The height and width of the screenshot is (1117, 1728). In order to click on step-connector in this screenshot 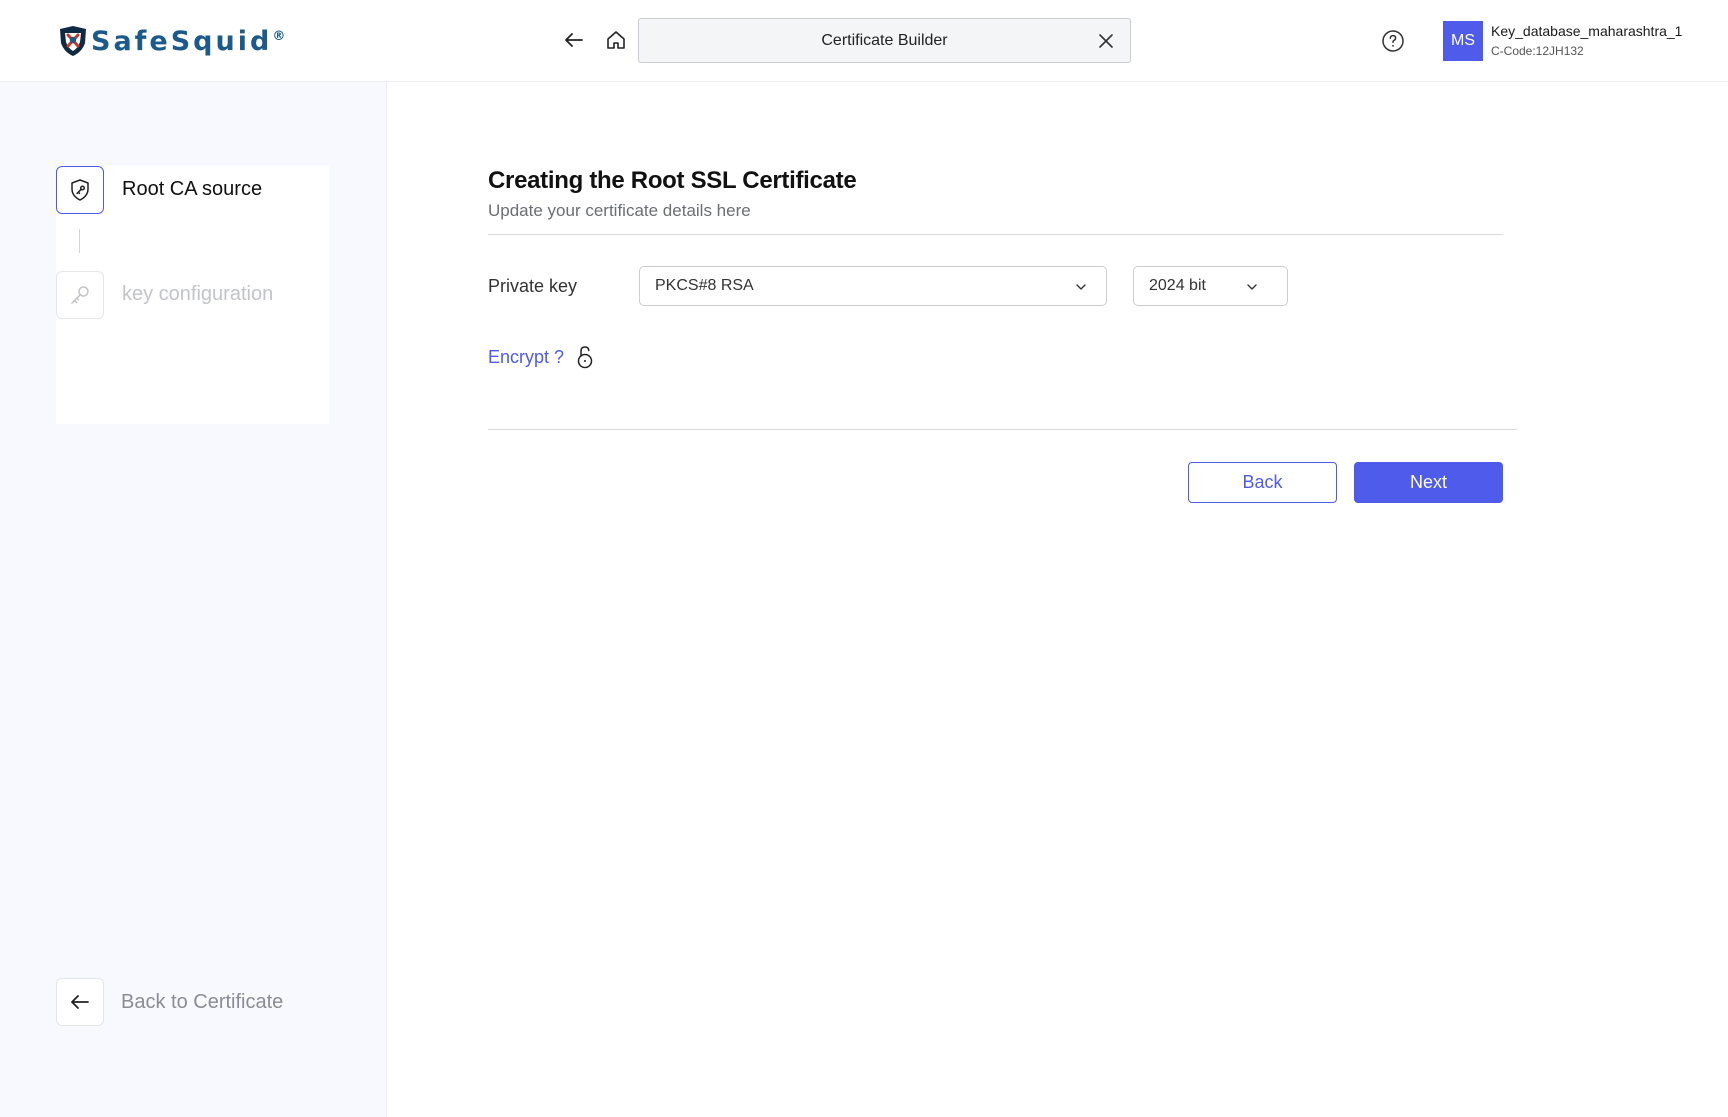, I will do `click(79, 241)`.